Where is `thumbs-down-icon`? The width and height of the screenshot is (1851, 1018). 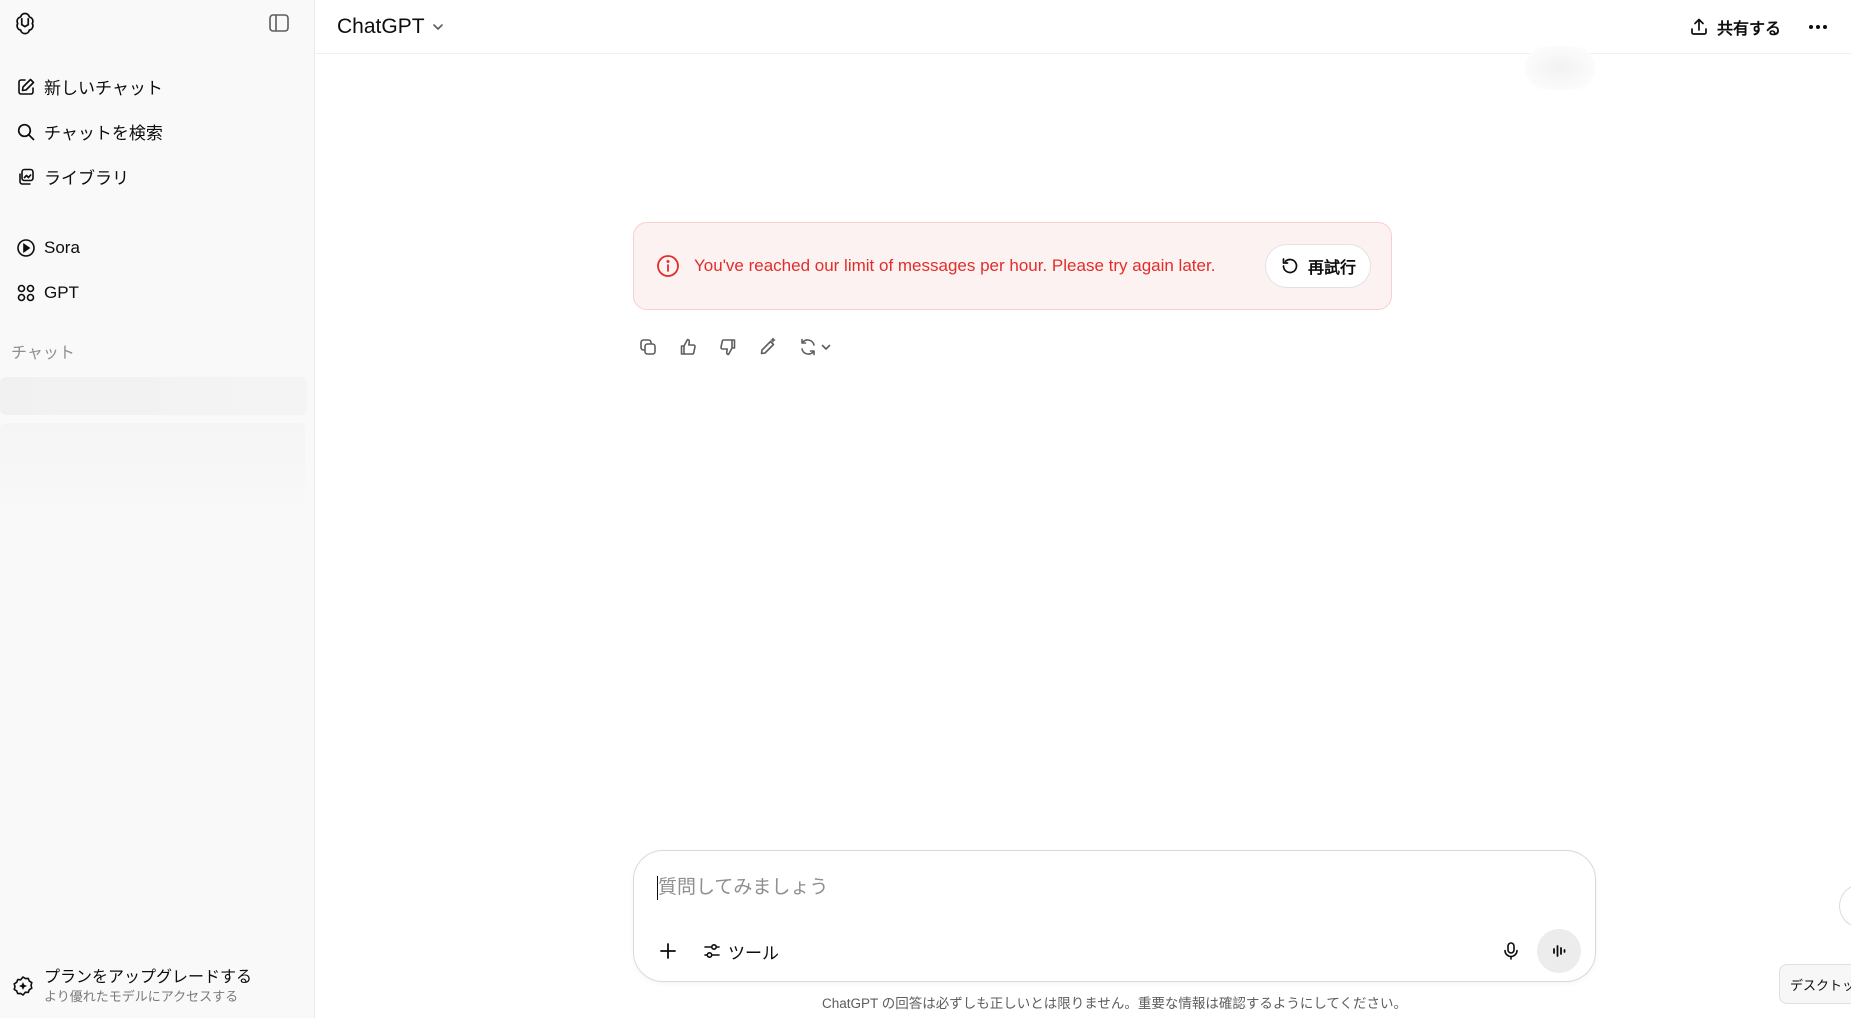
thumbs-down-icon is located at coordinates (728, 347).